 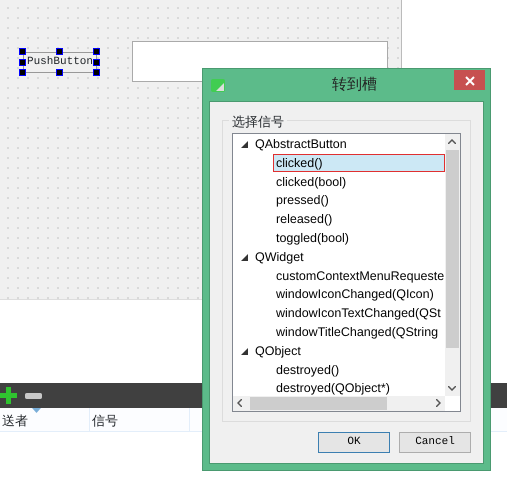 What do you see at coordinates (278, 351) in the screenshot?
I see `tree-item: QObject` at bounding box center [278, 351].